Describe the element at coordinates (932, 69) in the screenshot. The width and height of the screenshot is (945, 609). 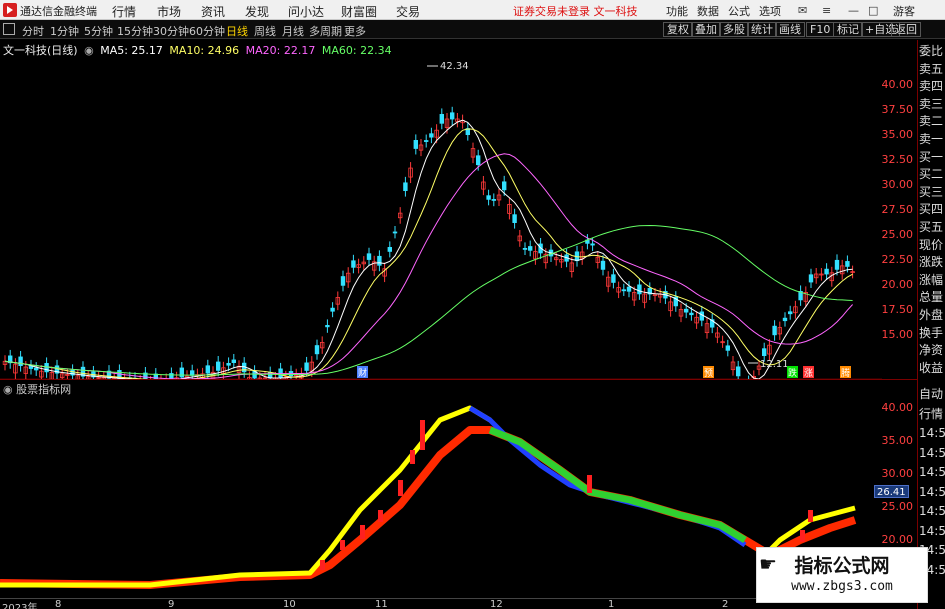
I see `side-panel-item: 卖五` at that location.